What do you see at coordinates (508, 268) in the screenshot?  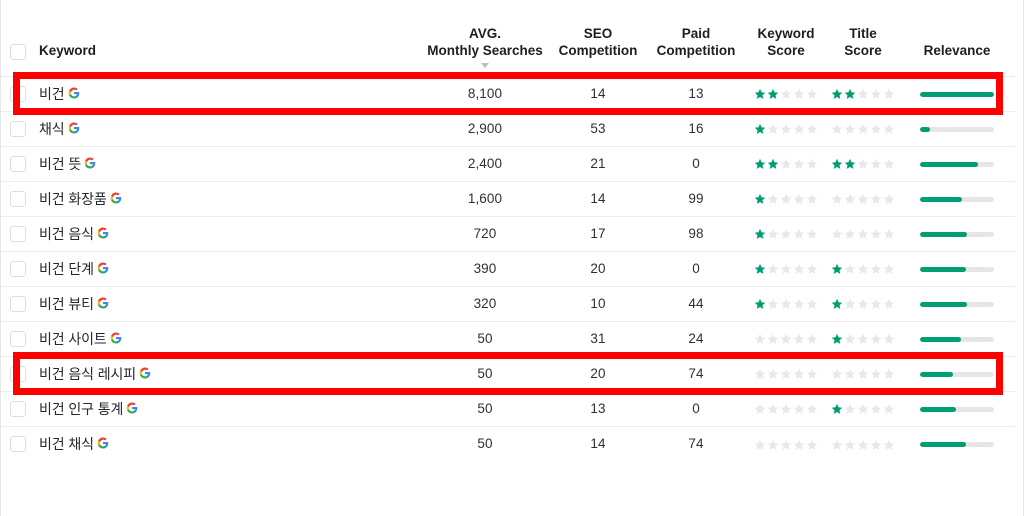 I see `table-row: 비건 단계 390 20 0` at bounding box center [508, 268].